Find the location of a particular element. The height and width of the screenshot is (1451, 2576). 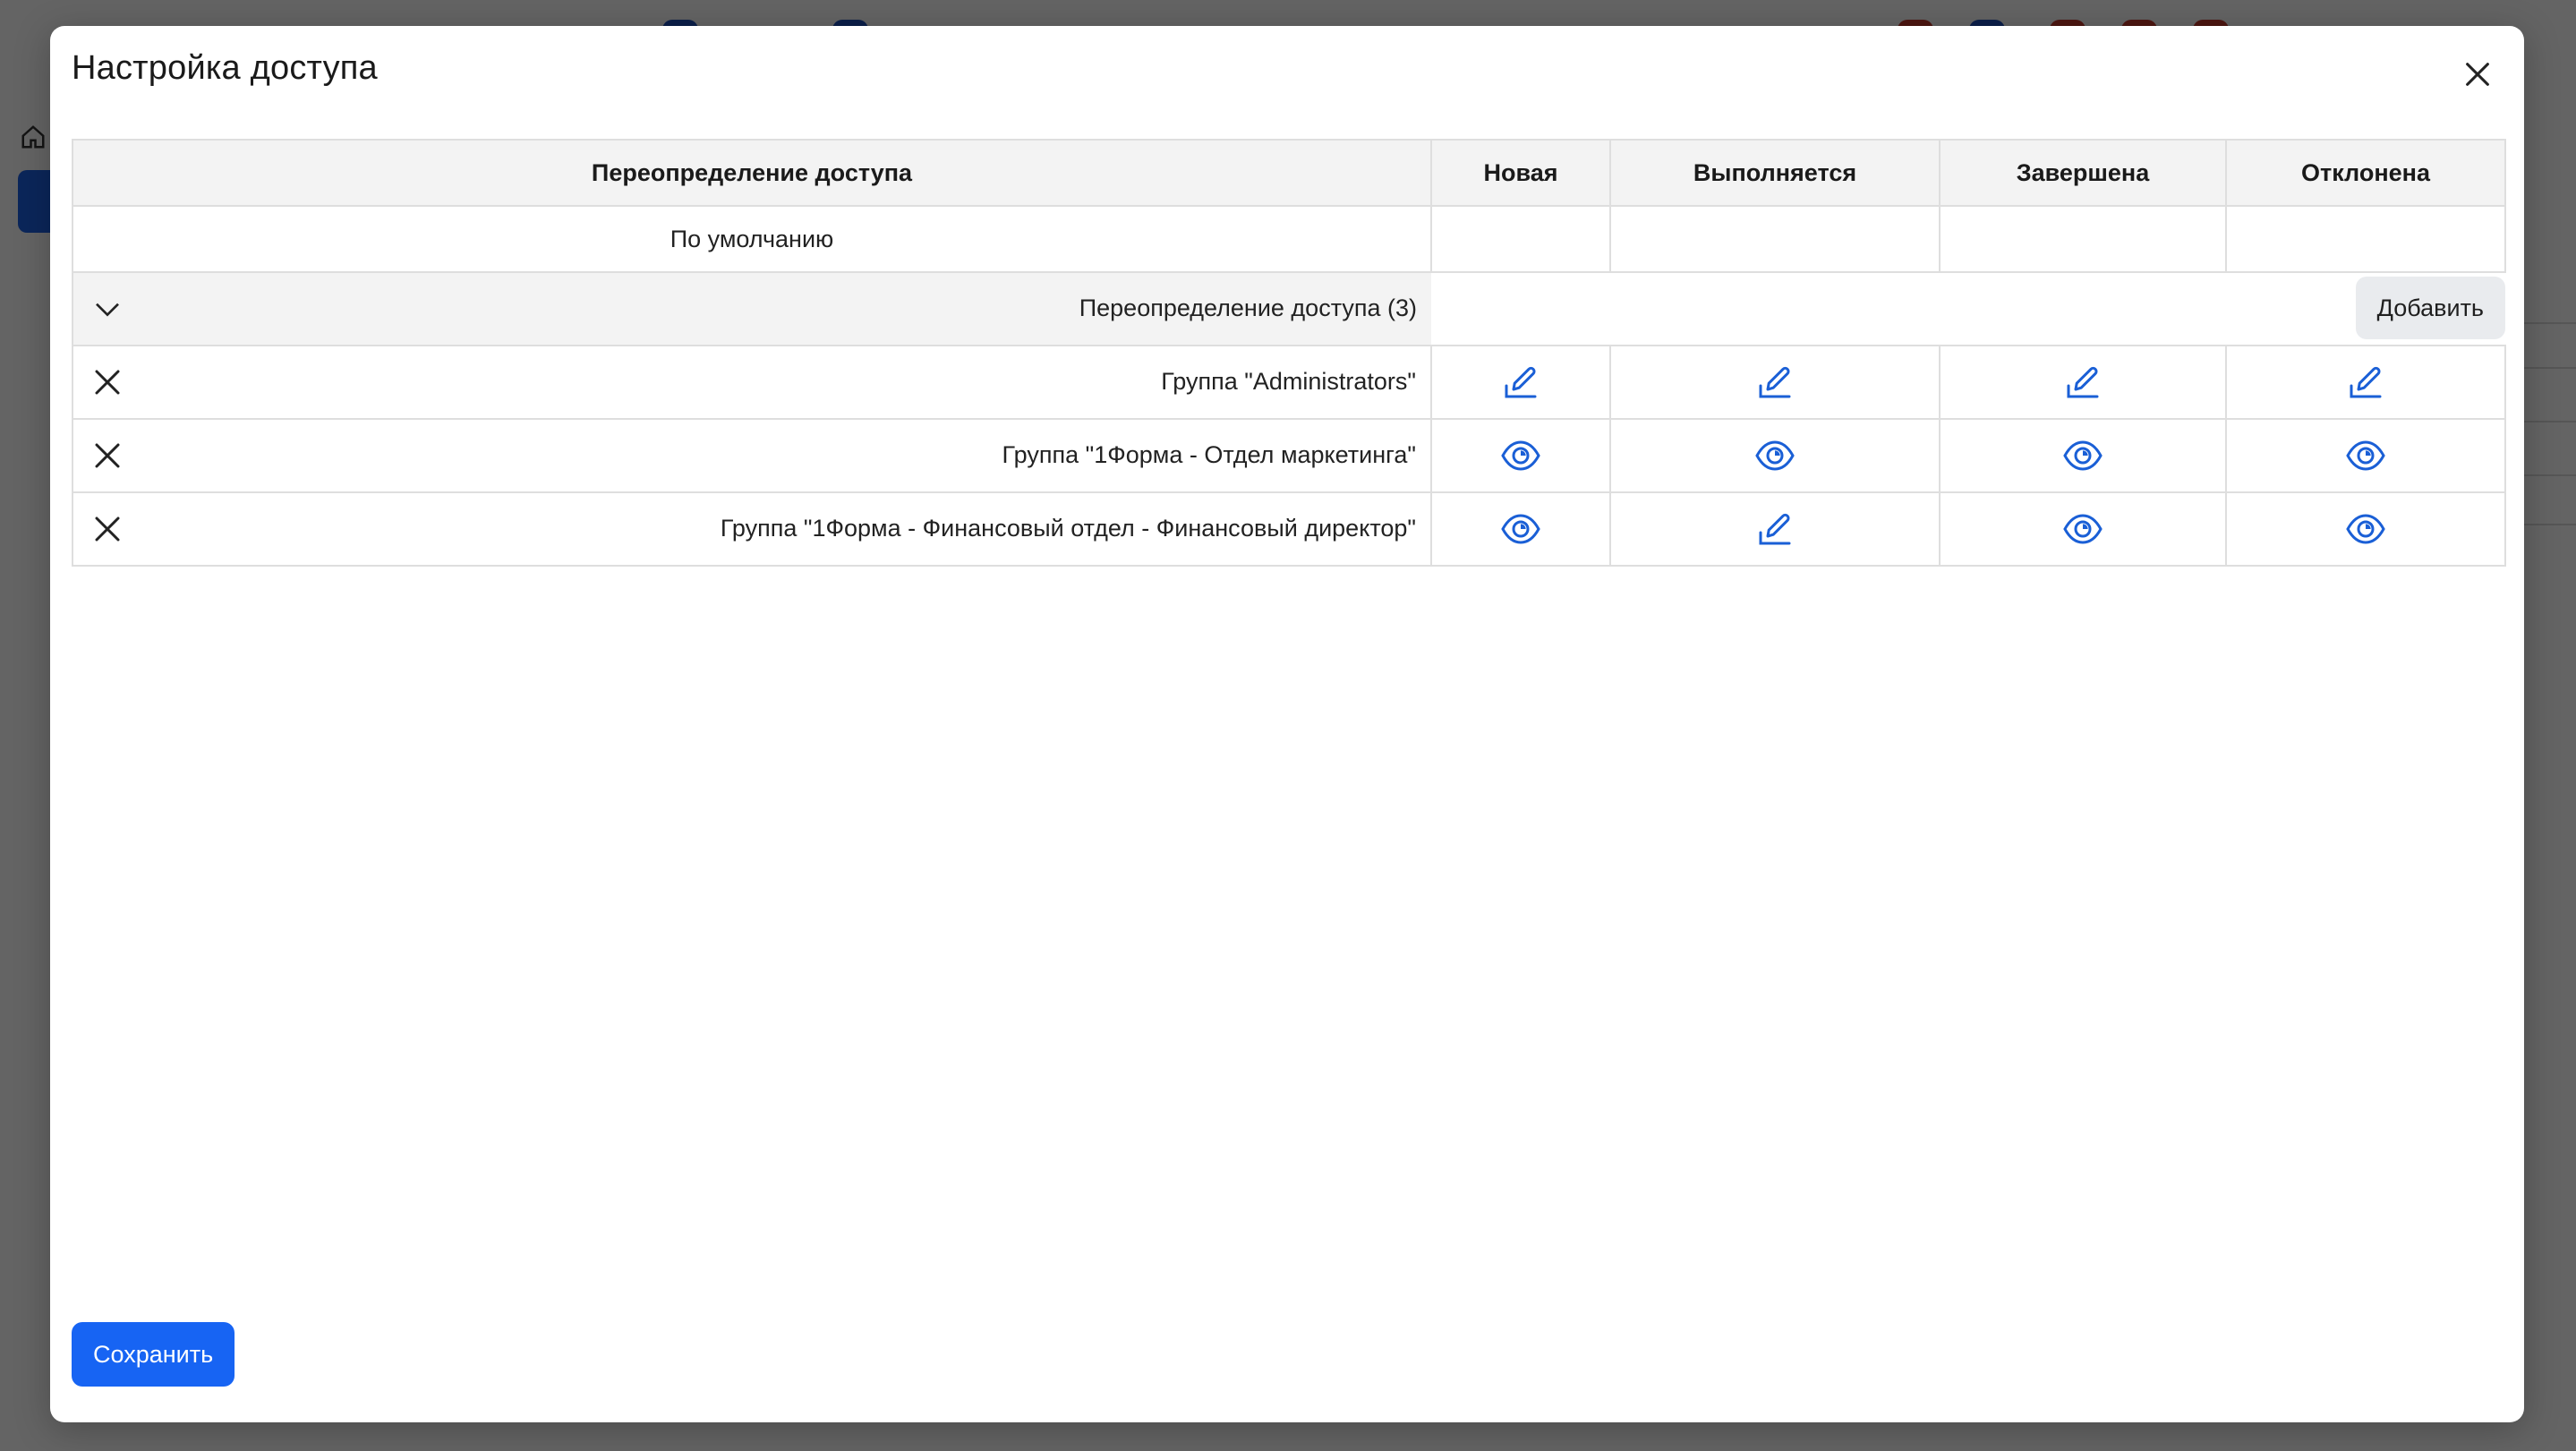

default-cell-in-progress is located at coordinates (1775, 239).